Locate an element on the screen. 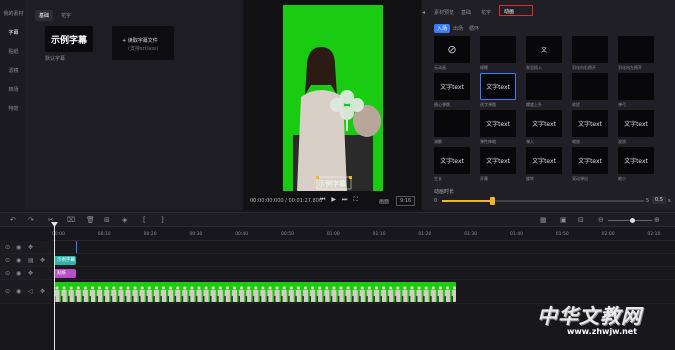 The width and height of the screenshot is (675, 350). tab-fancy-props: 花字 is located at coordinates (486, 12).